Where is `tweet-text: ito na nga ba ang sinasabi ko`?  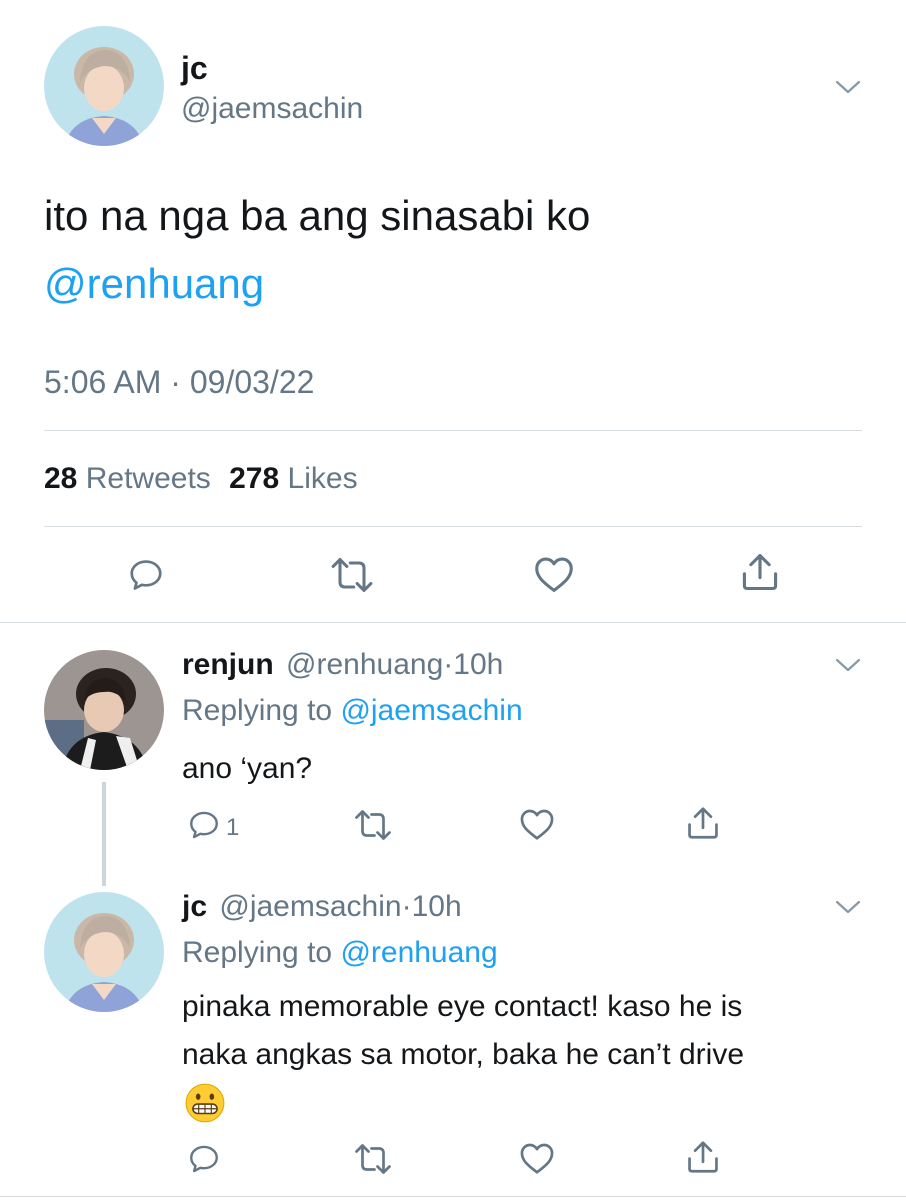
tweet-text: ito na nga ba ang sinasabi ko is located at coordinates (317, 215).